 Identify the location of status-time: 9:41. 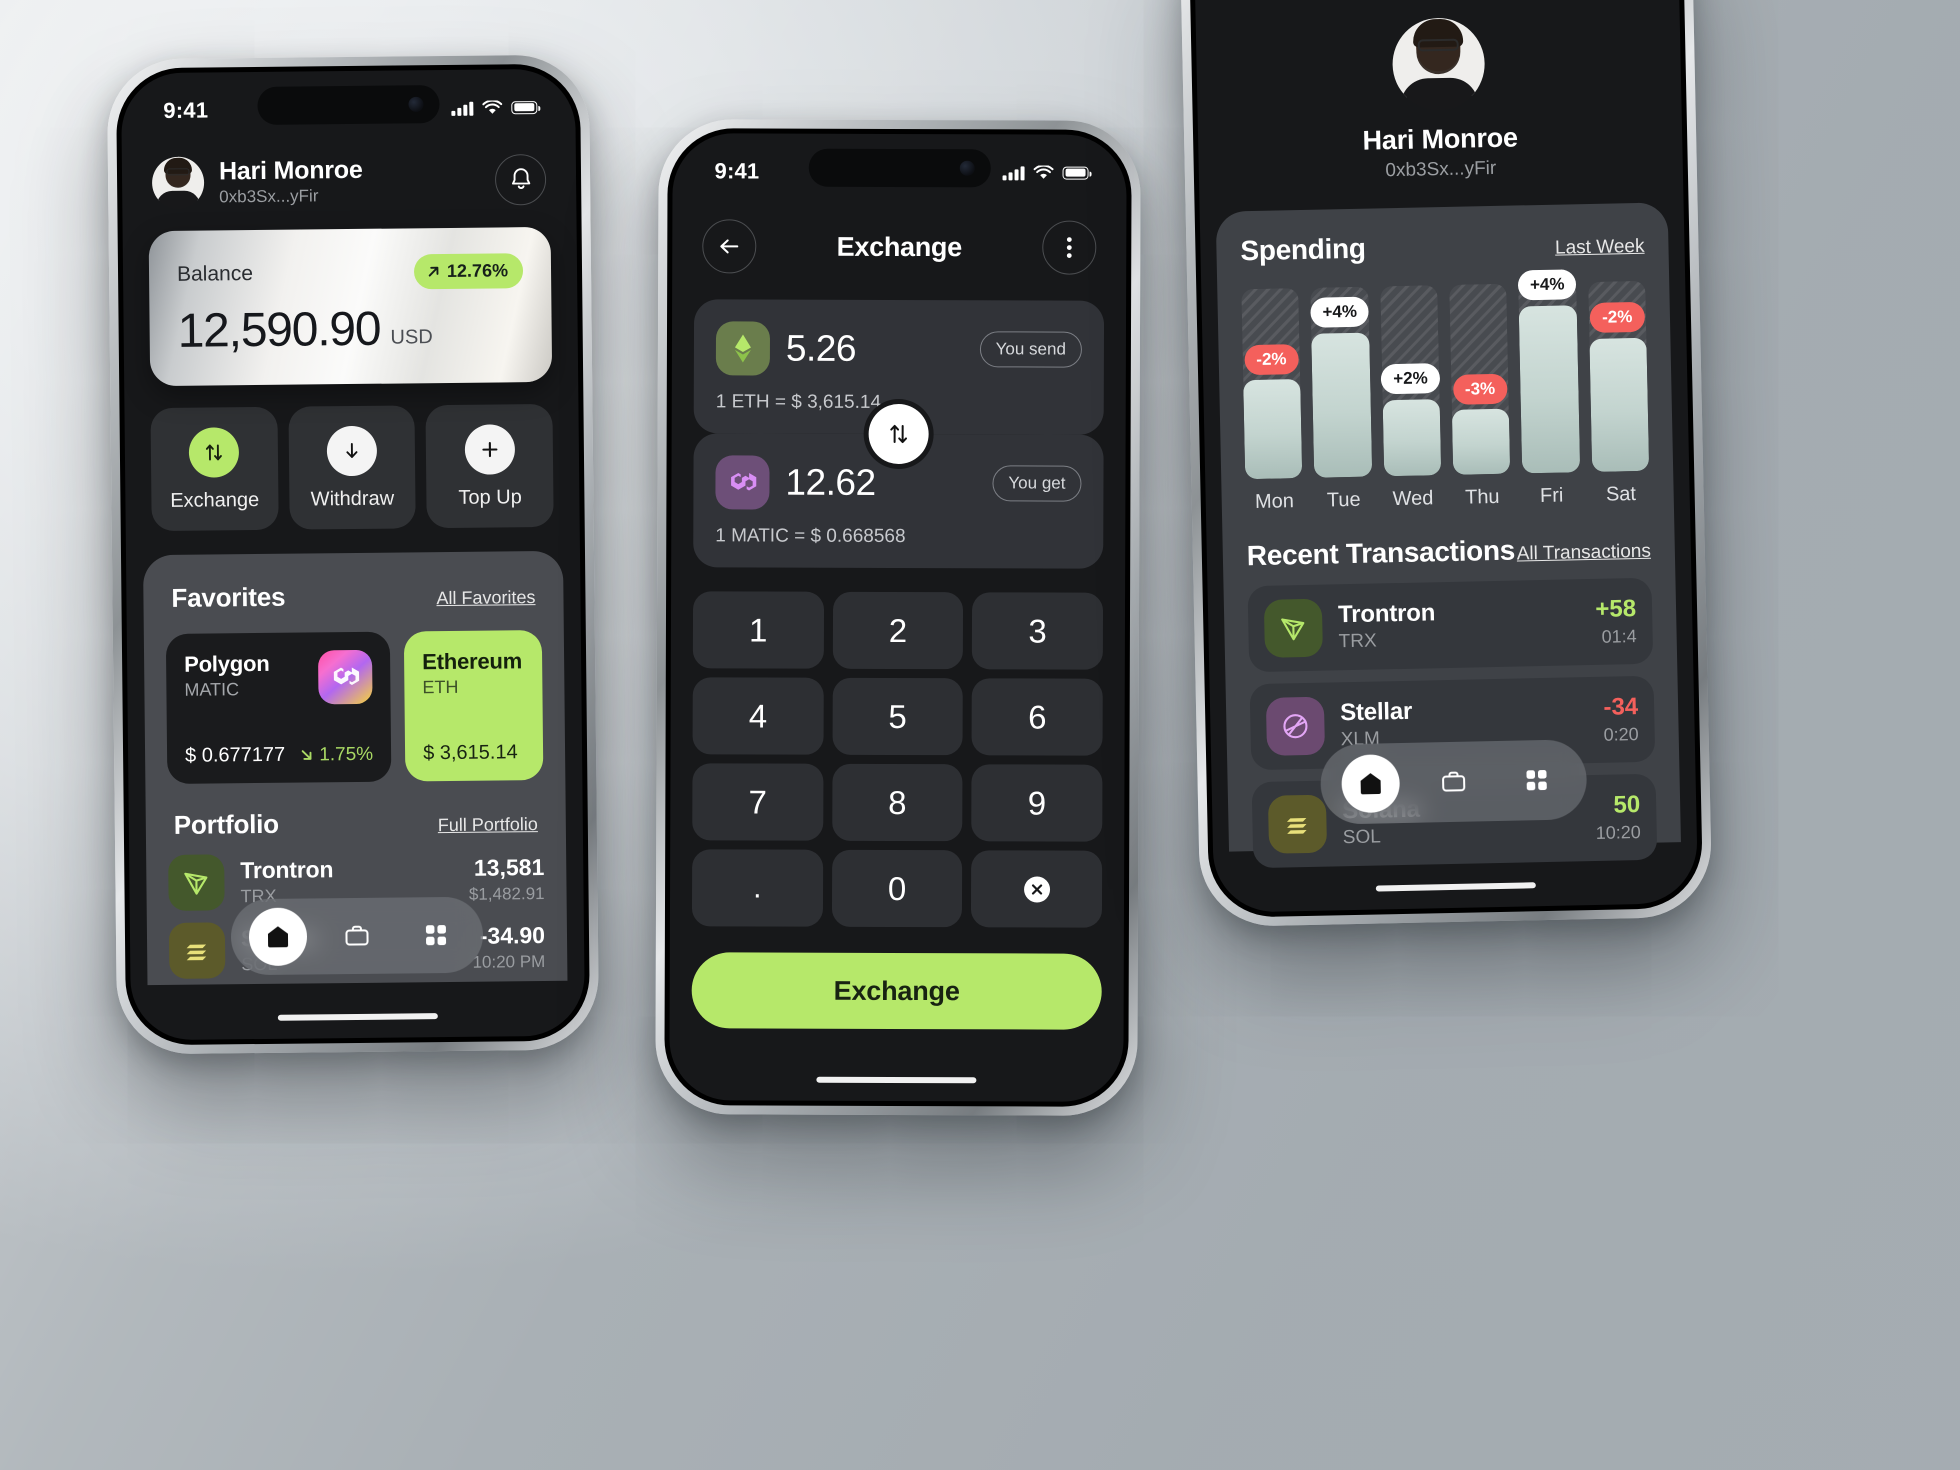
(737, 171).